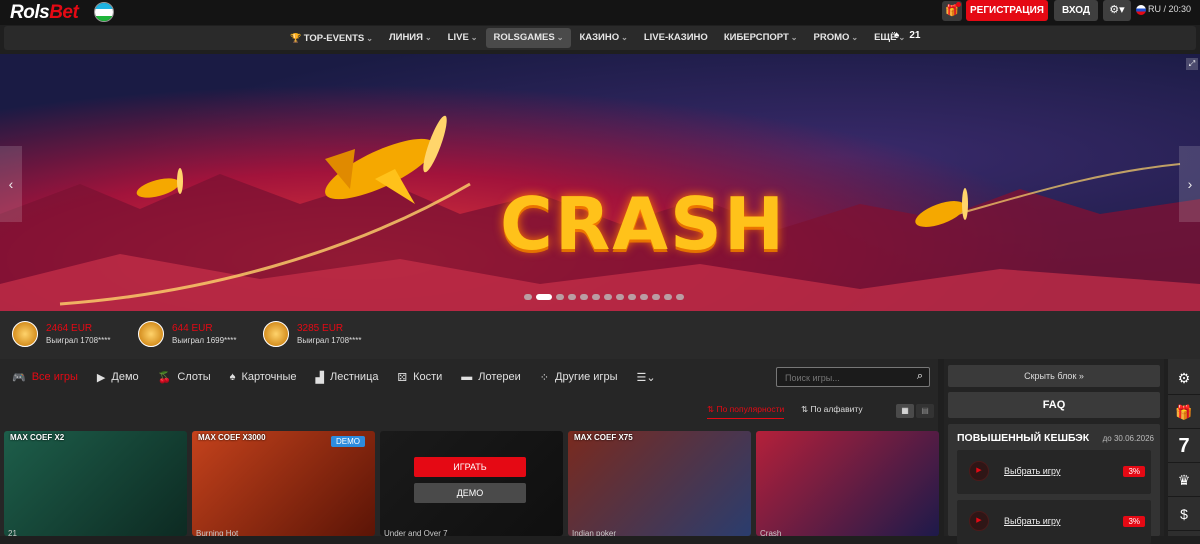 This screenshot has height=544, width=1200. What do you see at coordinates (1076, 10) in the screenshot?
I see `login-button: ВХОД` at bounding box center [1076, 10].